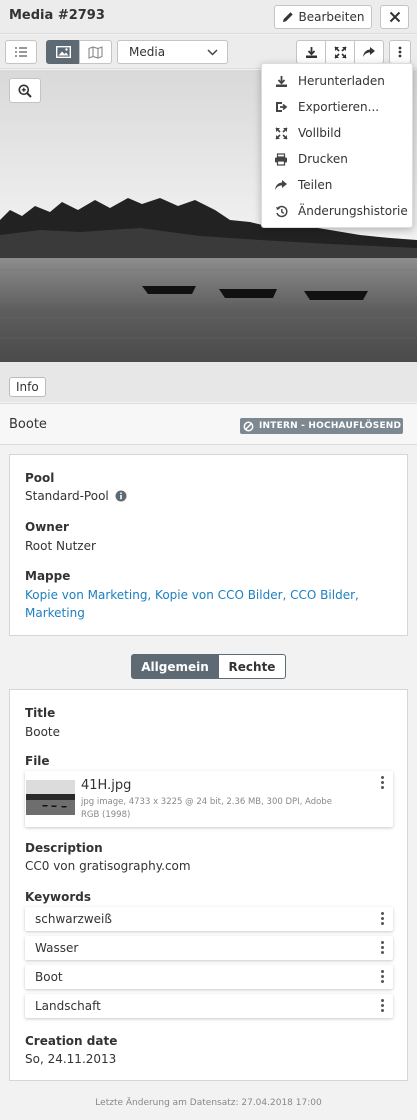 Image resolution: width=417 pixels, height=1120 pixels. What do you see at coordinates (330, 426) in the screenshot?
I see `status-badge-label: INTERN - HOCHAUFLÖSEND` at bounding box center [330, 426].